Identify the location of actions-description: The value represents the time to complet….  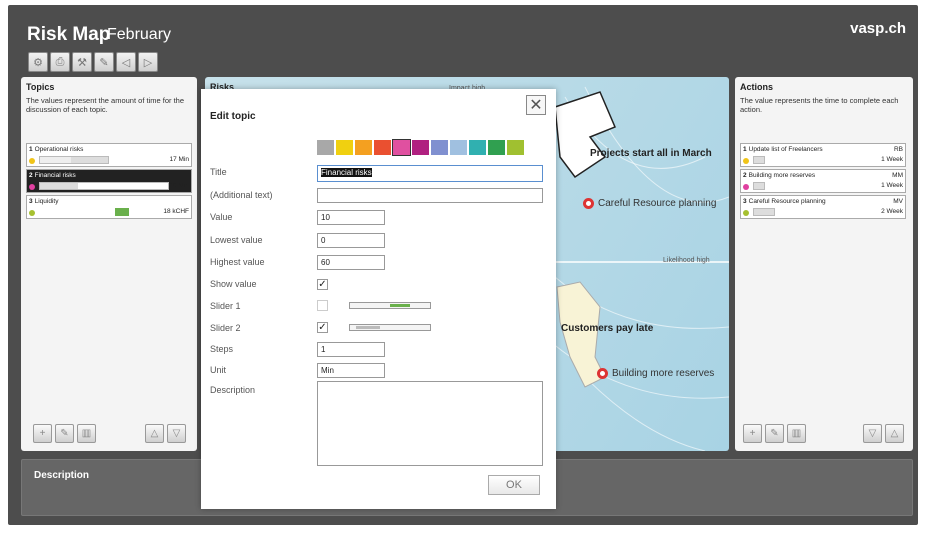
(819, 105).